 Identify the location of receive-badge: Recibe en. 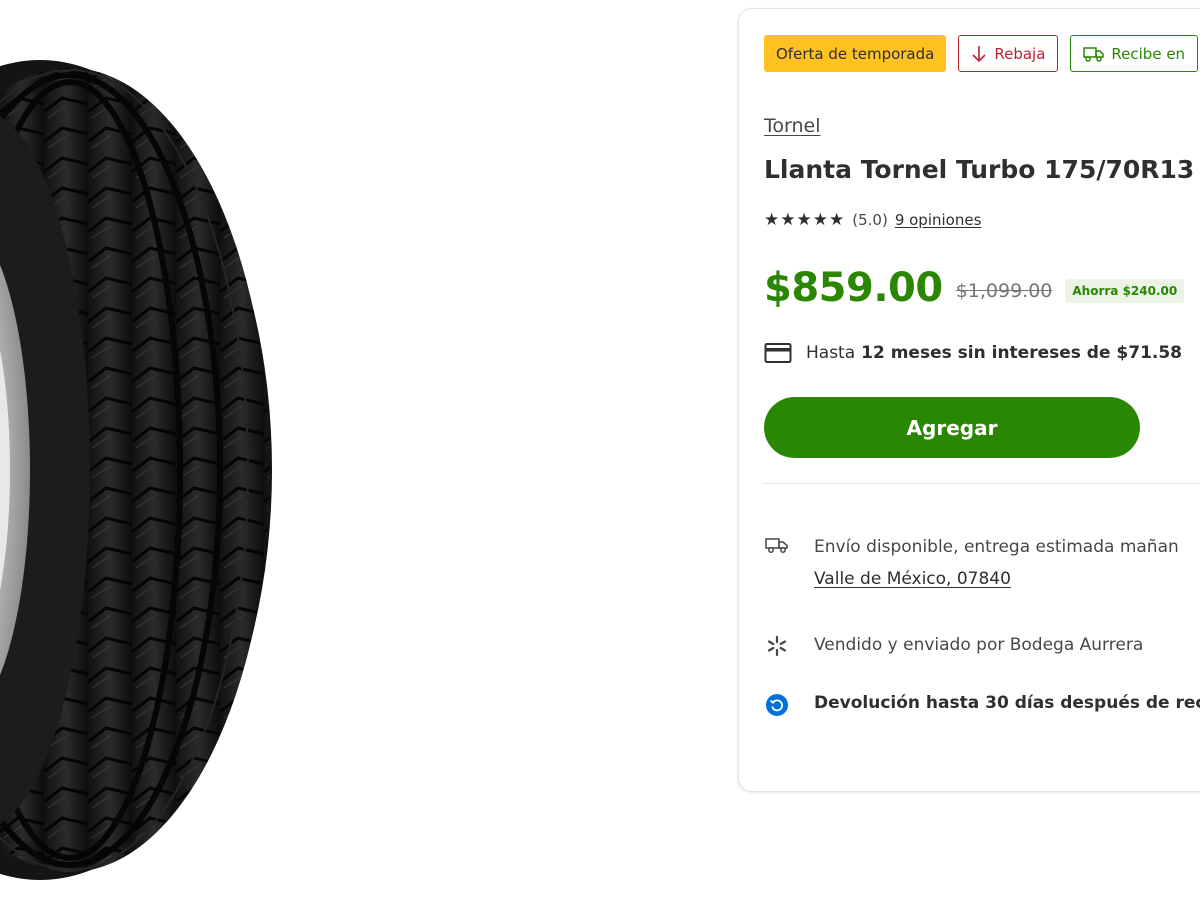
(1134, 53).